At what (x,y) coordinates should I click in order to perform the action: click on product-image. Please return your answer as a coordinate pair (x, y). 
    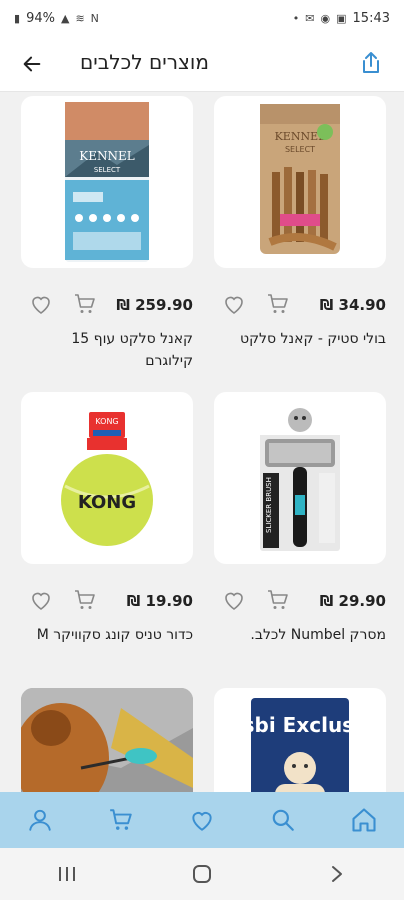
    Looking at the image, I should click on (107, 740).